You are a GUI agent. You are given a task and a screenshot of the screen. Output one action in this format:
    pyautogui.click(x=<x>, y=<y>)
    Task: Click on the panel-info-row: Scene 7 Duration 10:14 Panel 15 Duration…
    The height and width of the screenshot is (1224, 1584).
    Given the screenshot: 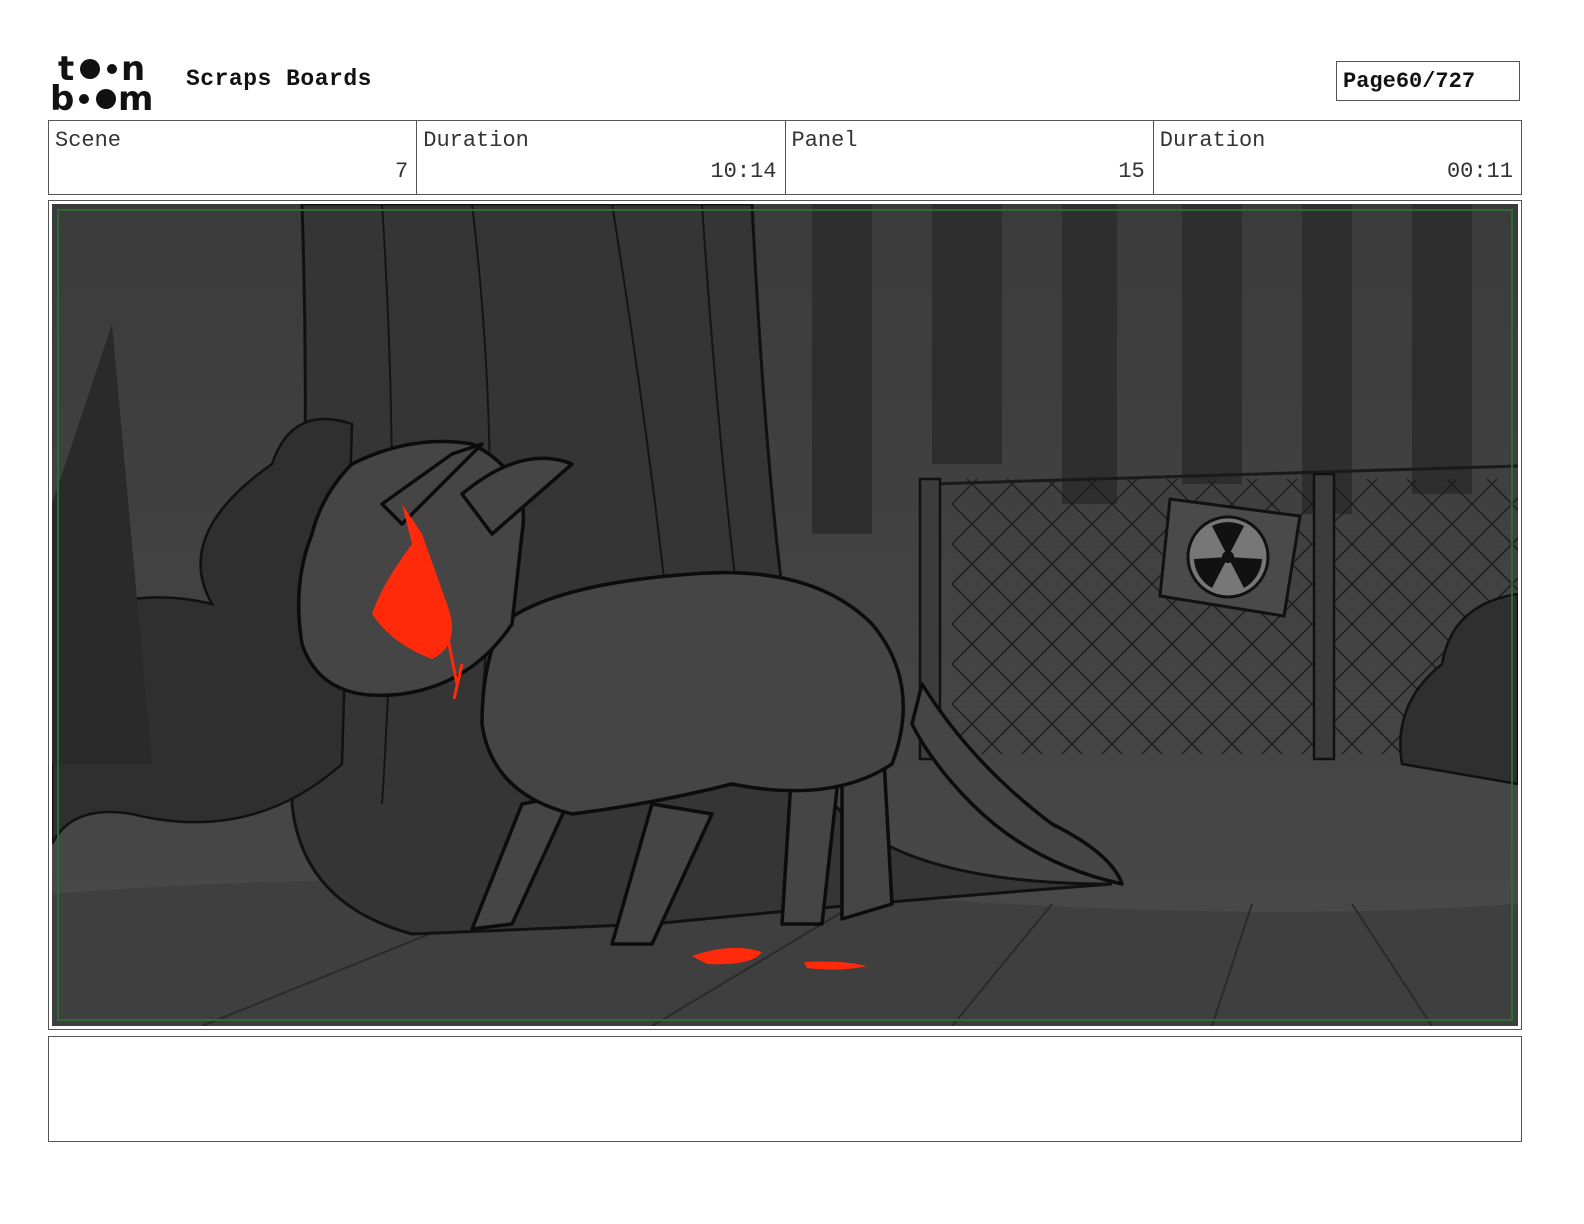 What is the action you would take?
    pyautogui.click(x=785, y=157)
    